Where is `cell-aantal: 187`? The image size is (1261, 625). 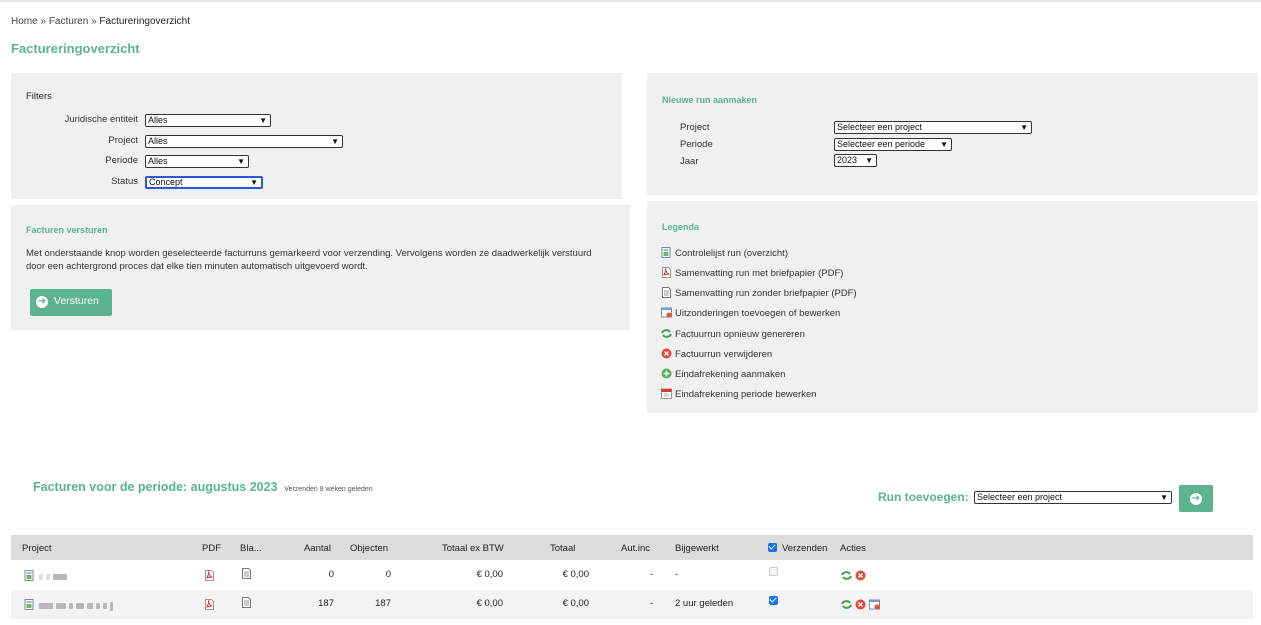 cell-aantal: 187 is located at coordinates (326, 603).